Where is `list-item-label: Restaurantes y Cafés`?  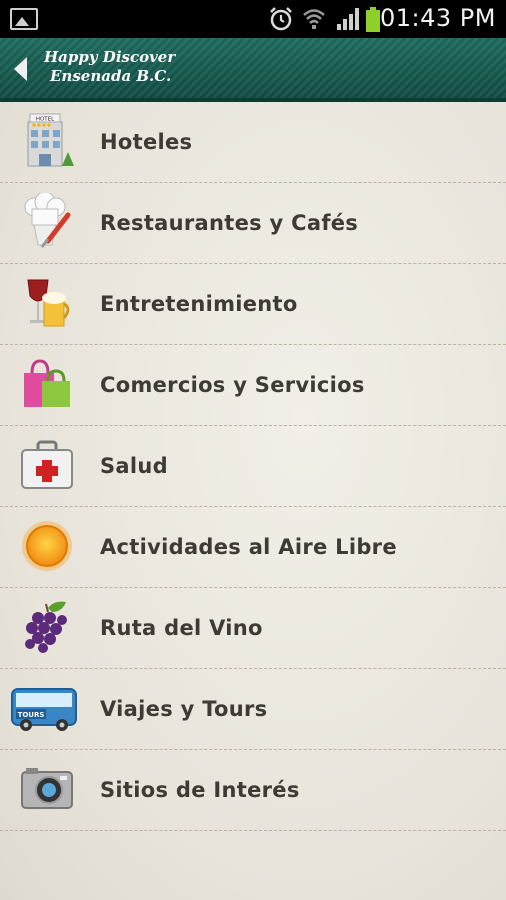
list-item-label: Restaurantes y Cafés is located at coordinates (229, 223).